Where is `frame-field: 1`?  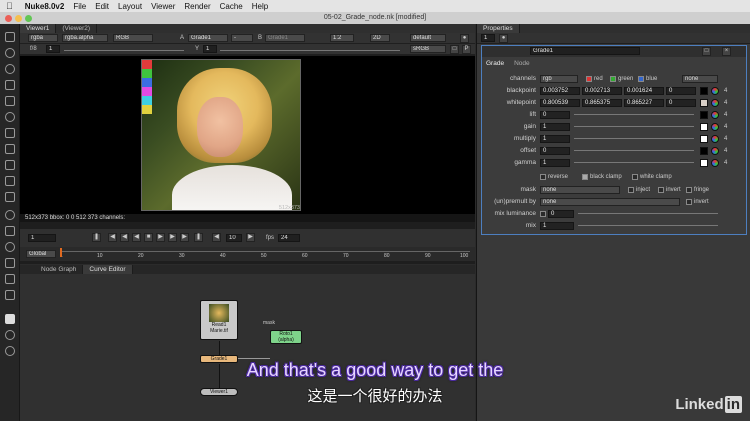
frame-field: 1 is located at coordinates (53, 49).